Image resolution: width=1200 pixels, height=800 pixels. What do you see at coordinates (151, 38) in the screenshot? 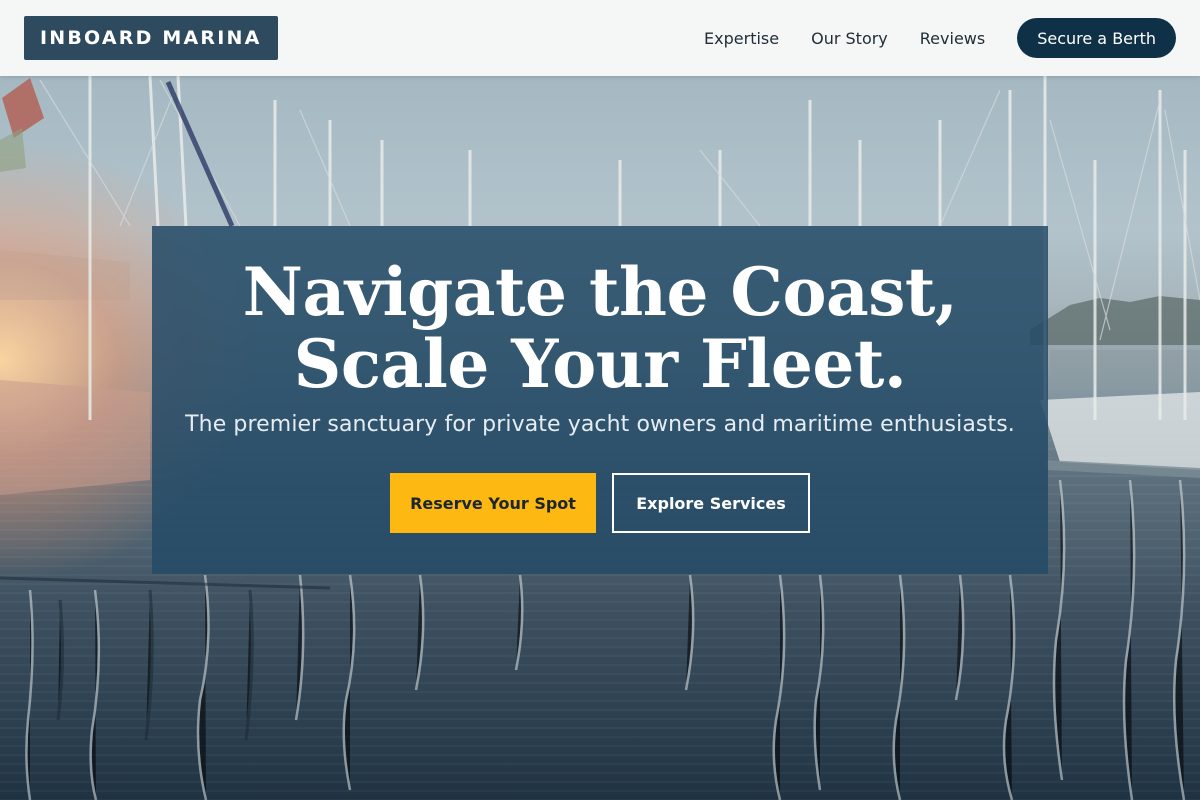
I see `brand-logo: INBOARD MARINA` at bounding box center [151, 38].